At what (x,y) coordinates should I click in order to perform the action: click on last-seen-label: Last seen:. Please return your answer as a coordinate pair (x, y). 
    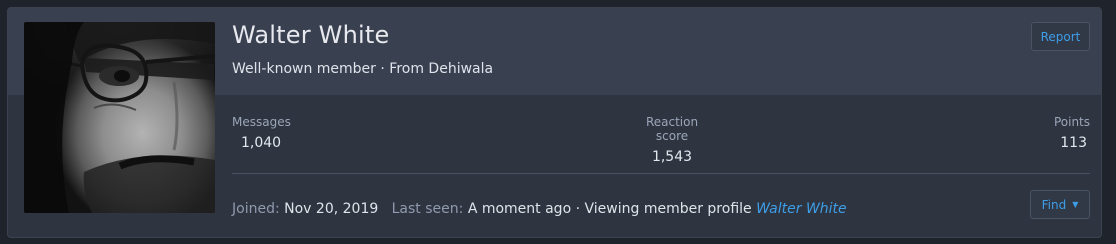
    Looking at the image, I should click on (427, 209).